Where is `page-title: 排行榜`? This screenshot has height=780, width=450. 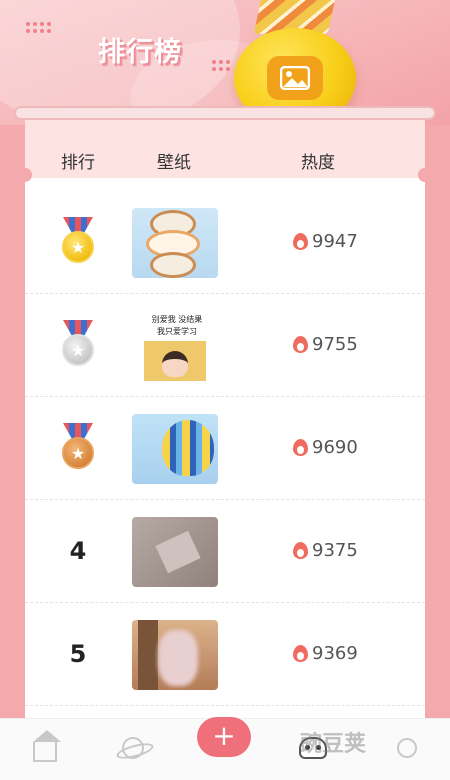
page-title: 排行榜 is located at coordinates (140, 52).